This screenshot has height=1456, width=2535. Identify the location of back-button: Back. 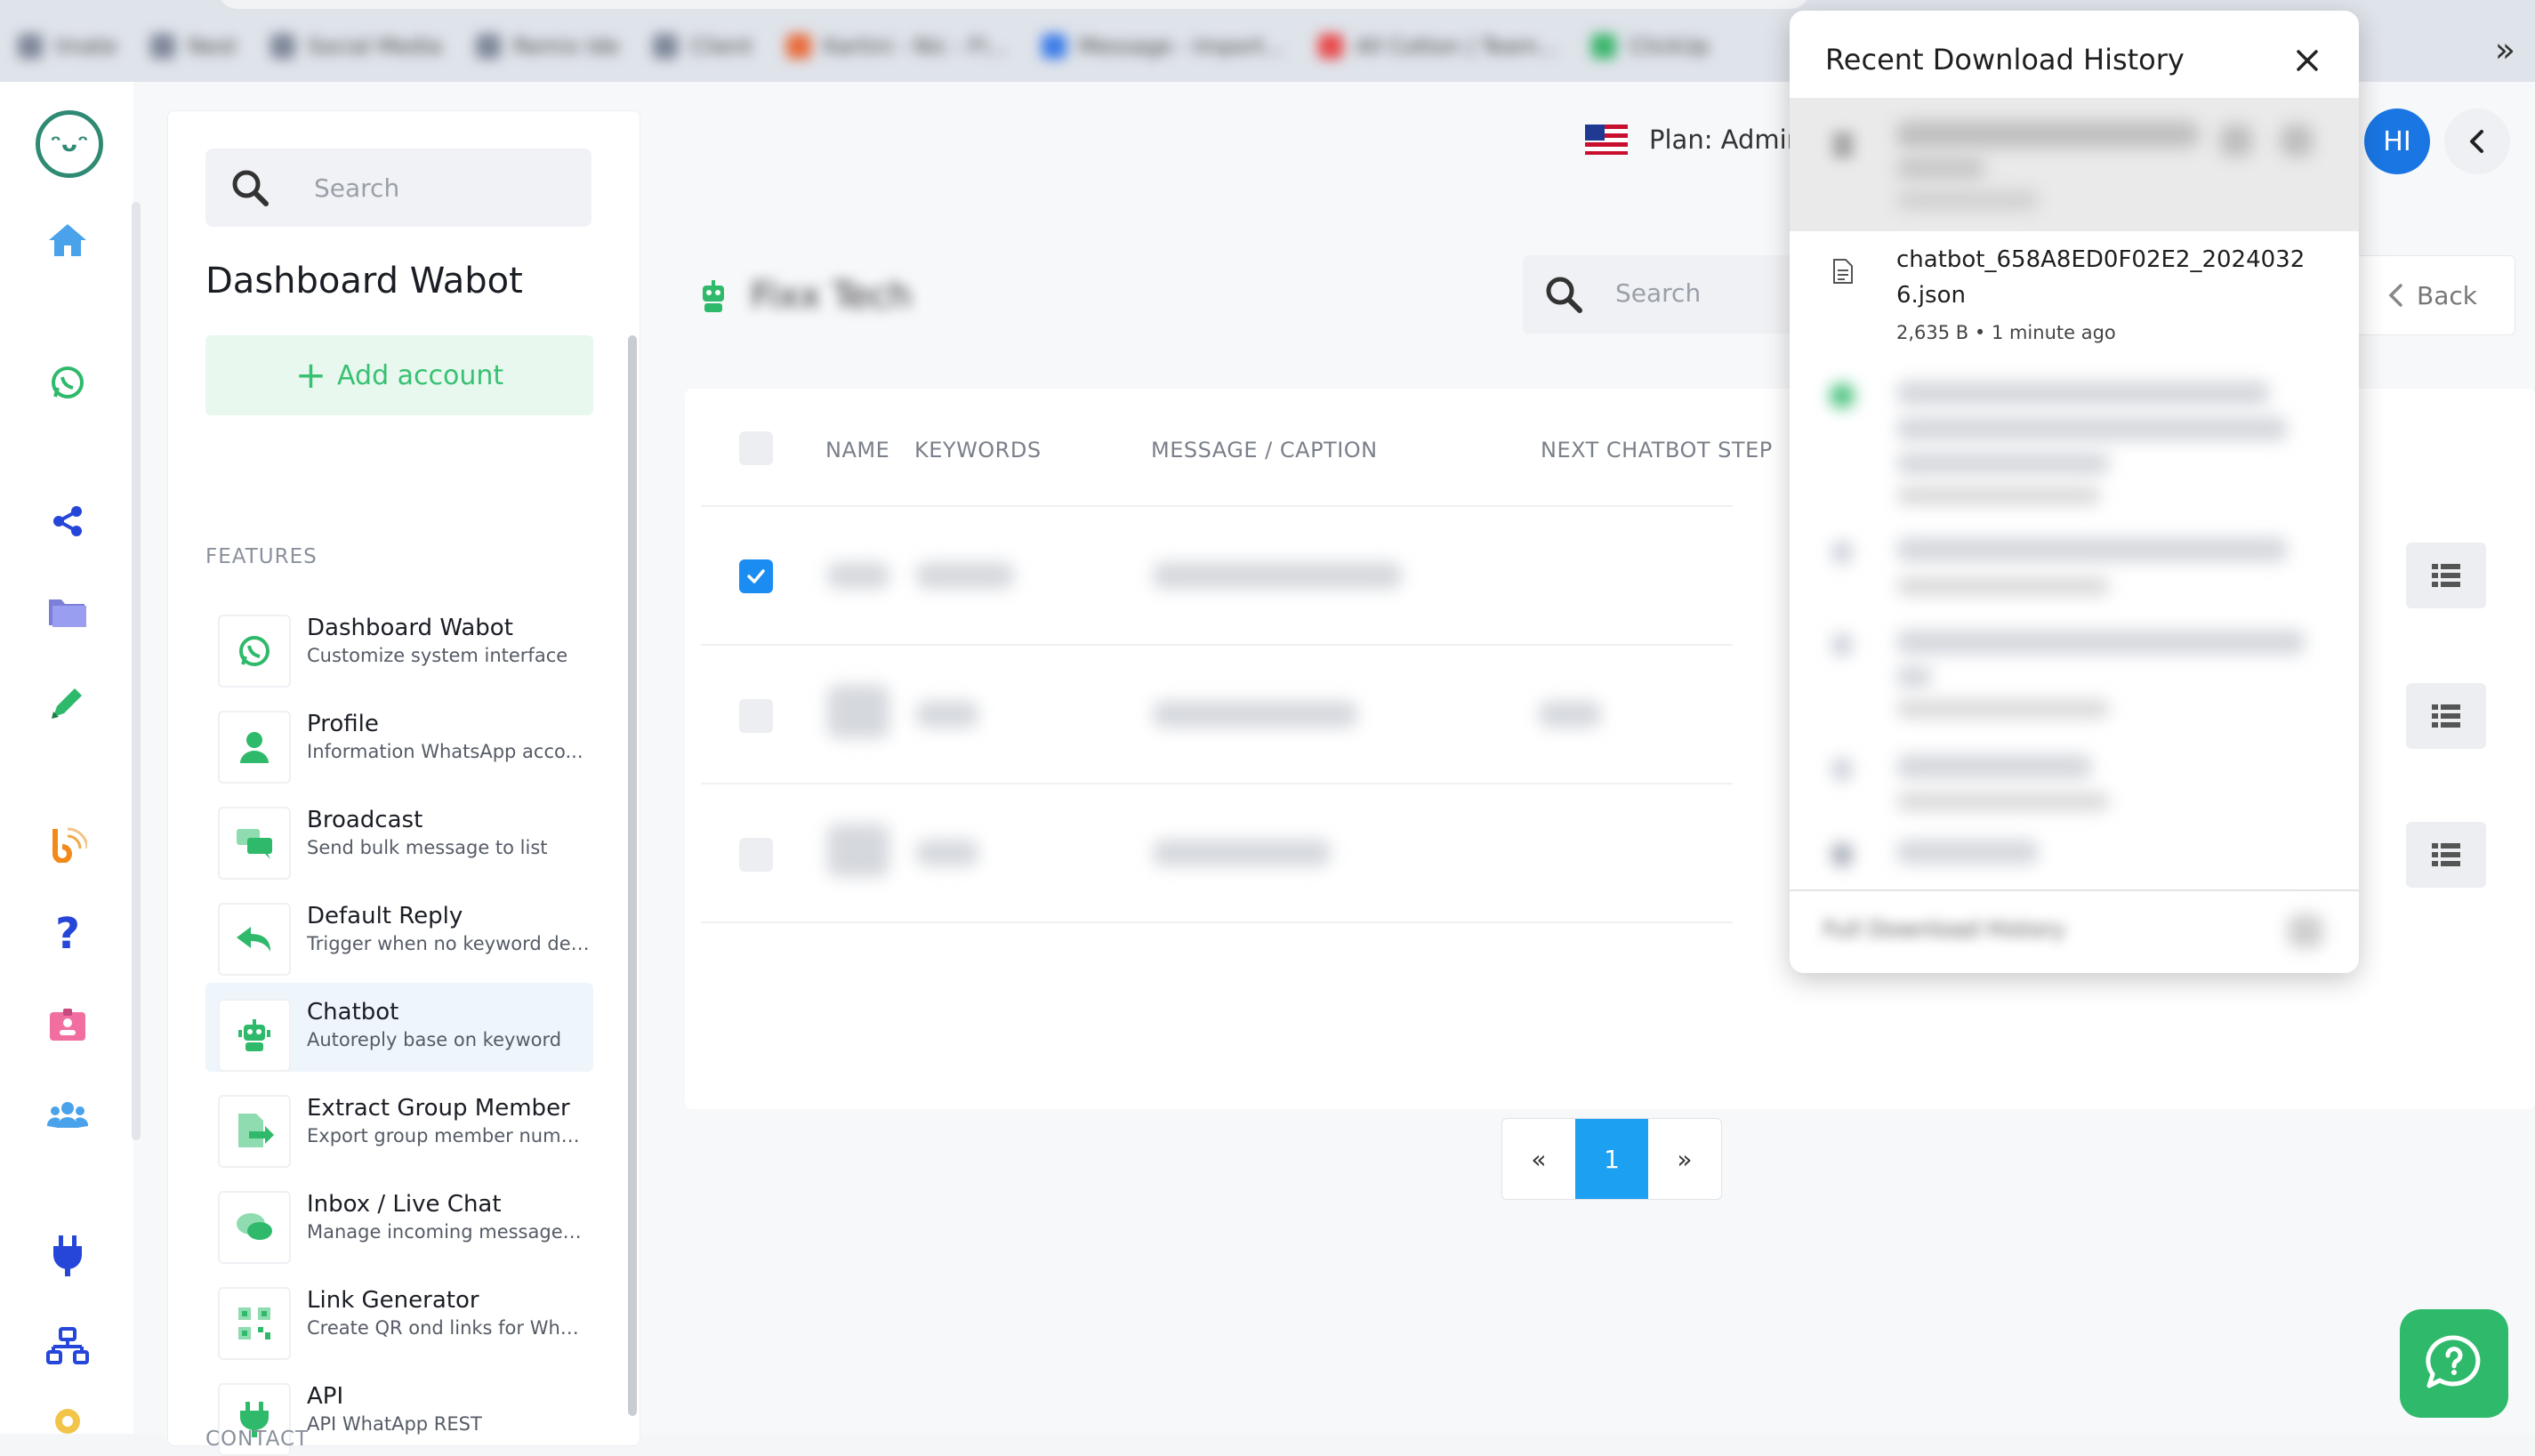
(2431, 295).